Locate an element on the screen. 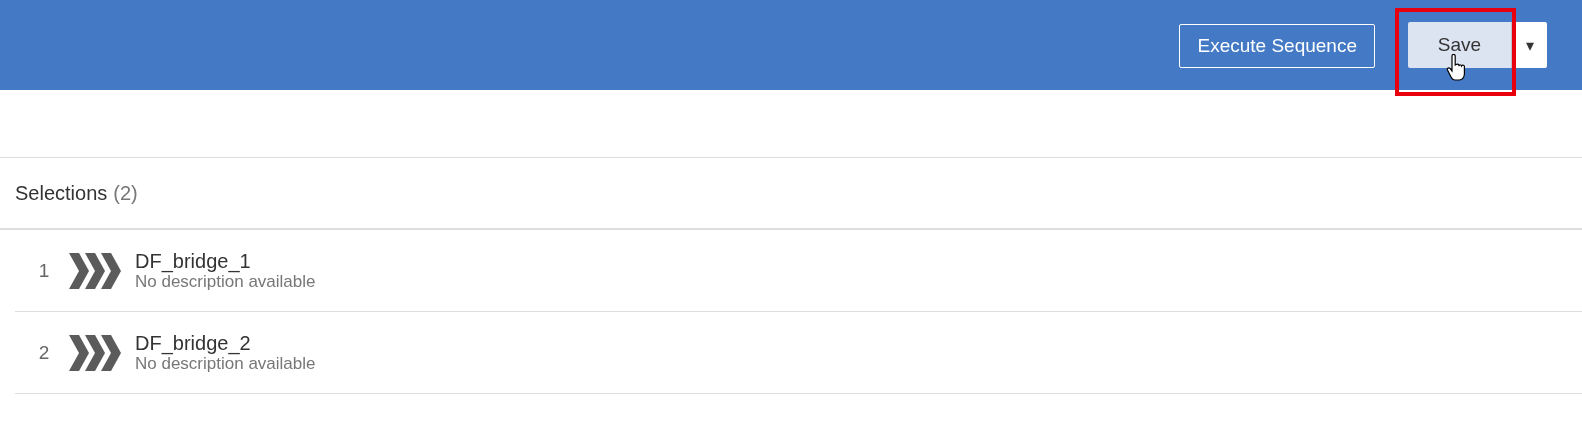 Image resolution: width=1582 pixels, height=446 pixels. row-number: 2 is located at coordinates (44, 352).